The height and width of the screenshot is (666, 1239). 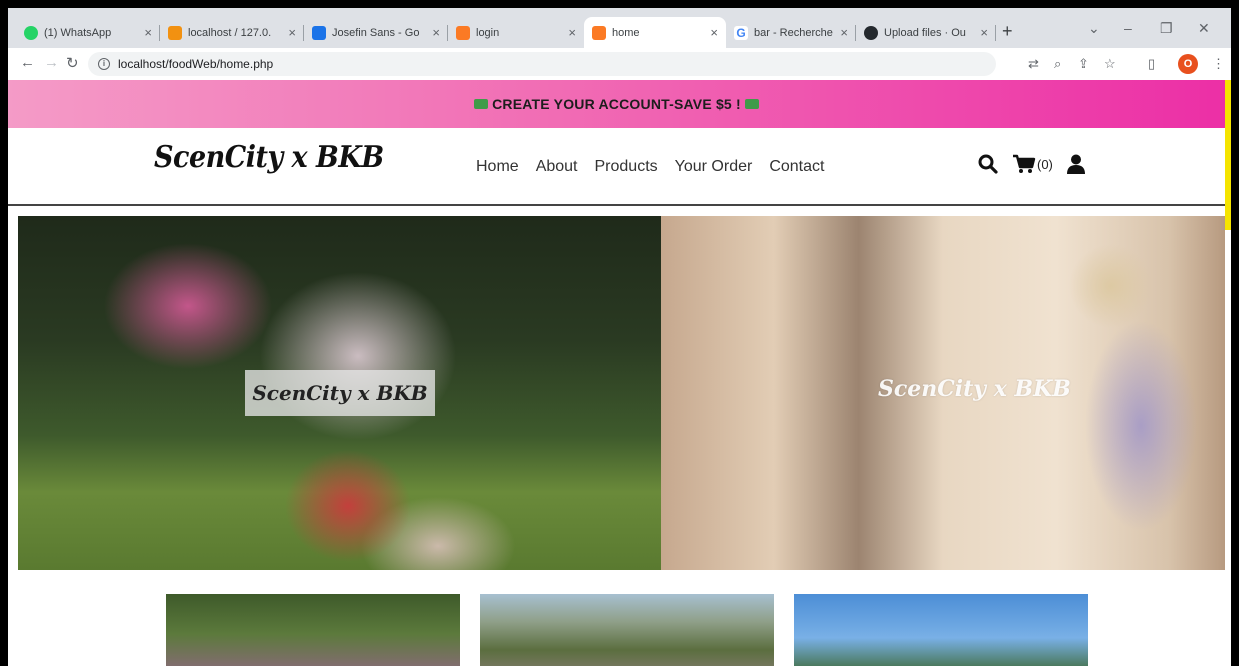 What do you see at coordinates (1218, 64) in the screenshot?
I see `menu-kebab-icon: ⋮` at bounding box center [1218, 64].